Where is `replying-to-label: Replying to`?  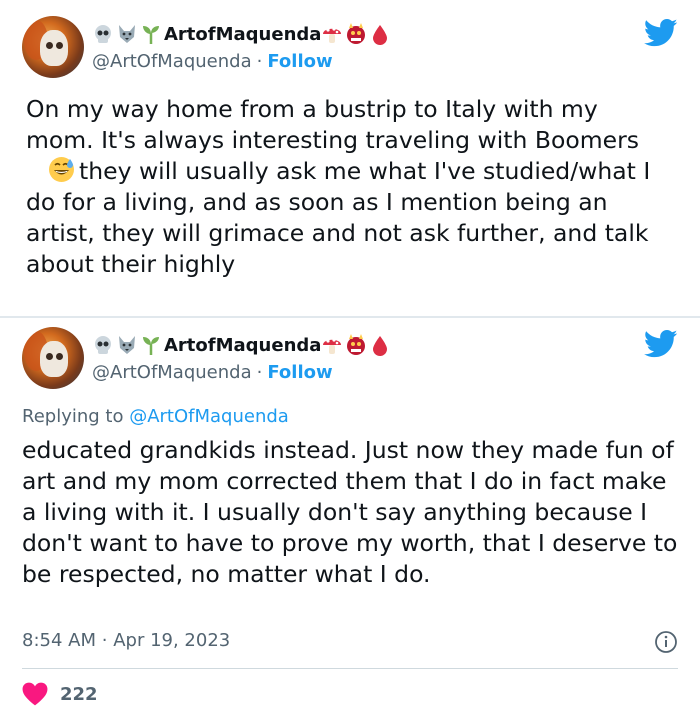
replying-to-label: Replying to is located at coordinates (73, 416).